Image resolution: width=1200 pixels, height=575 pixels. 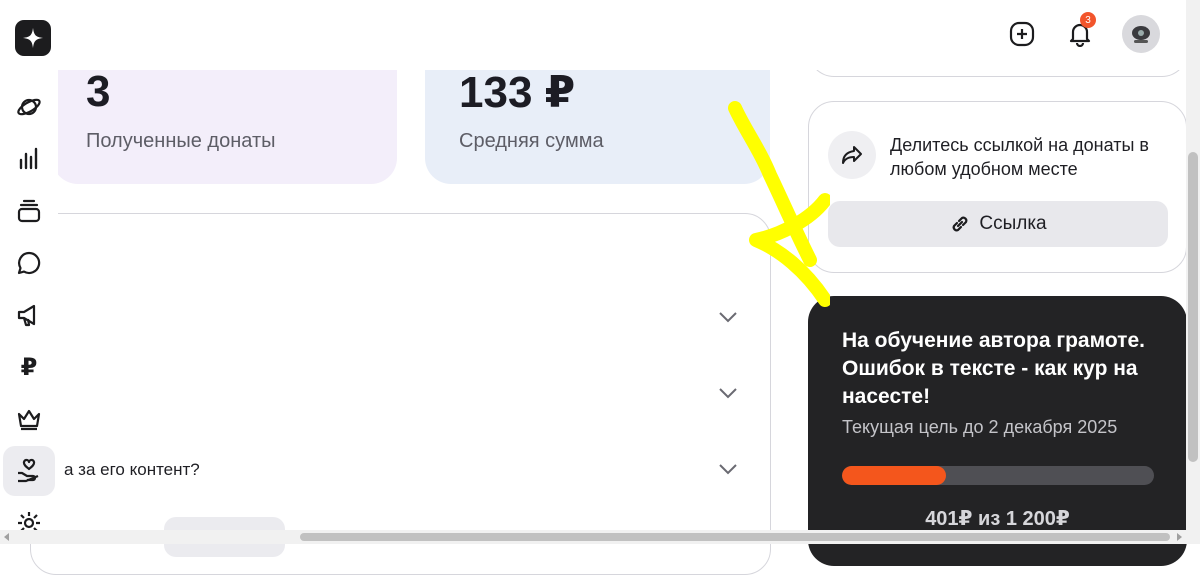 What do you see at coordinates (894, 475) in the screenshot?
I see `goal-progress-fill` at bounding box center [894, 475].